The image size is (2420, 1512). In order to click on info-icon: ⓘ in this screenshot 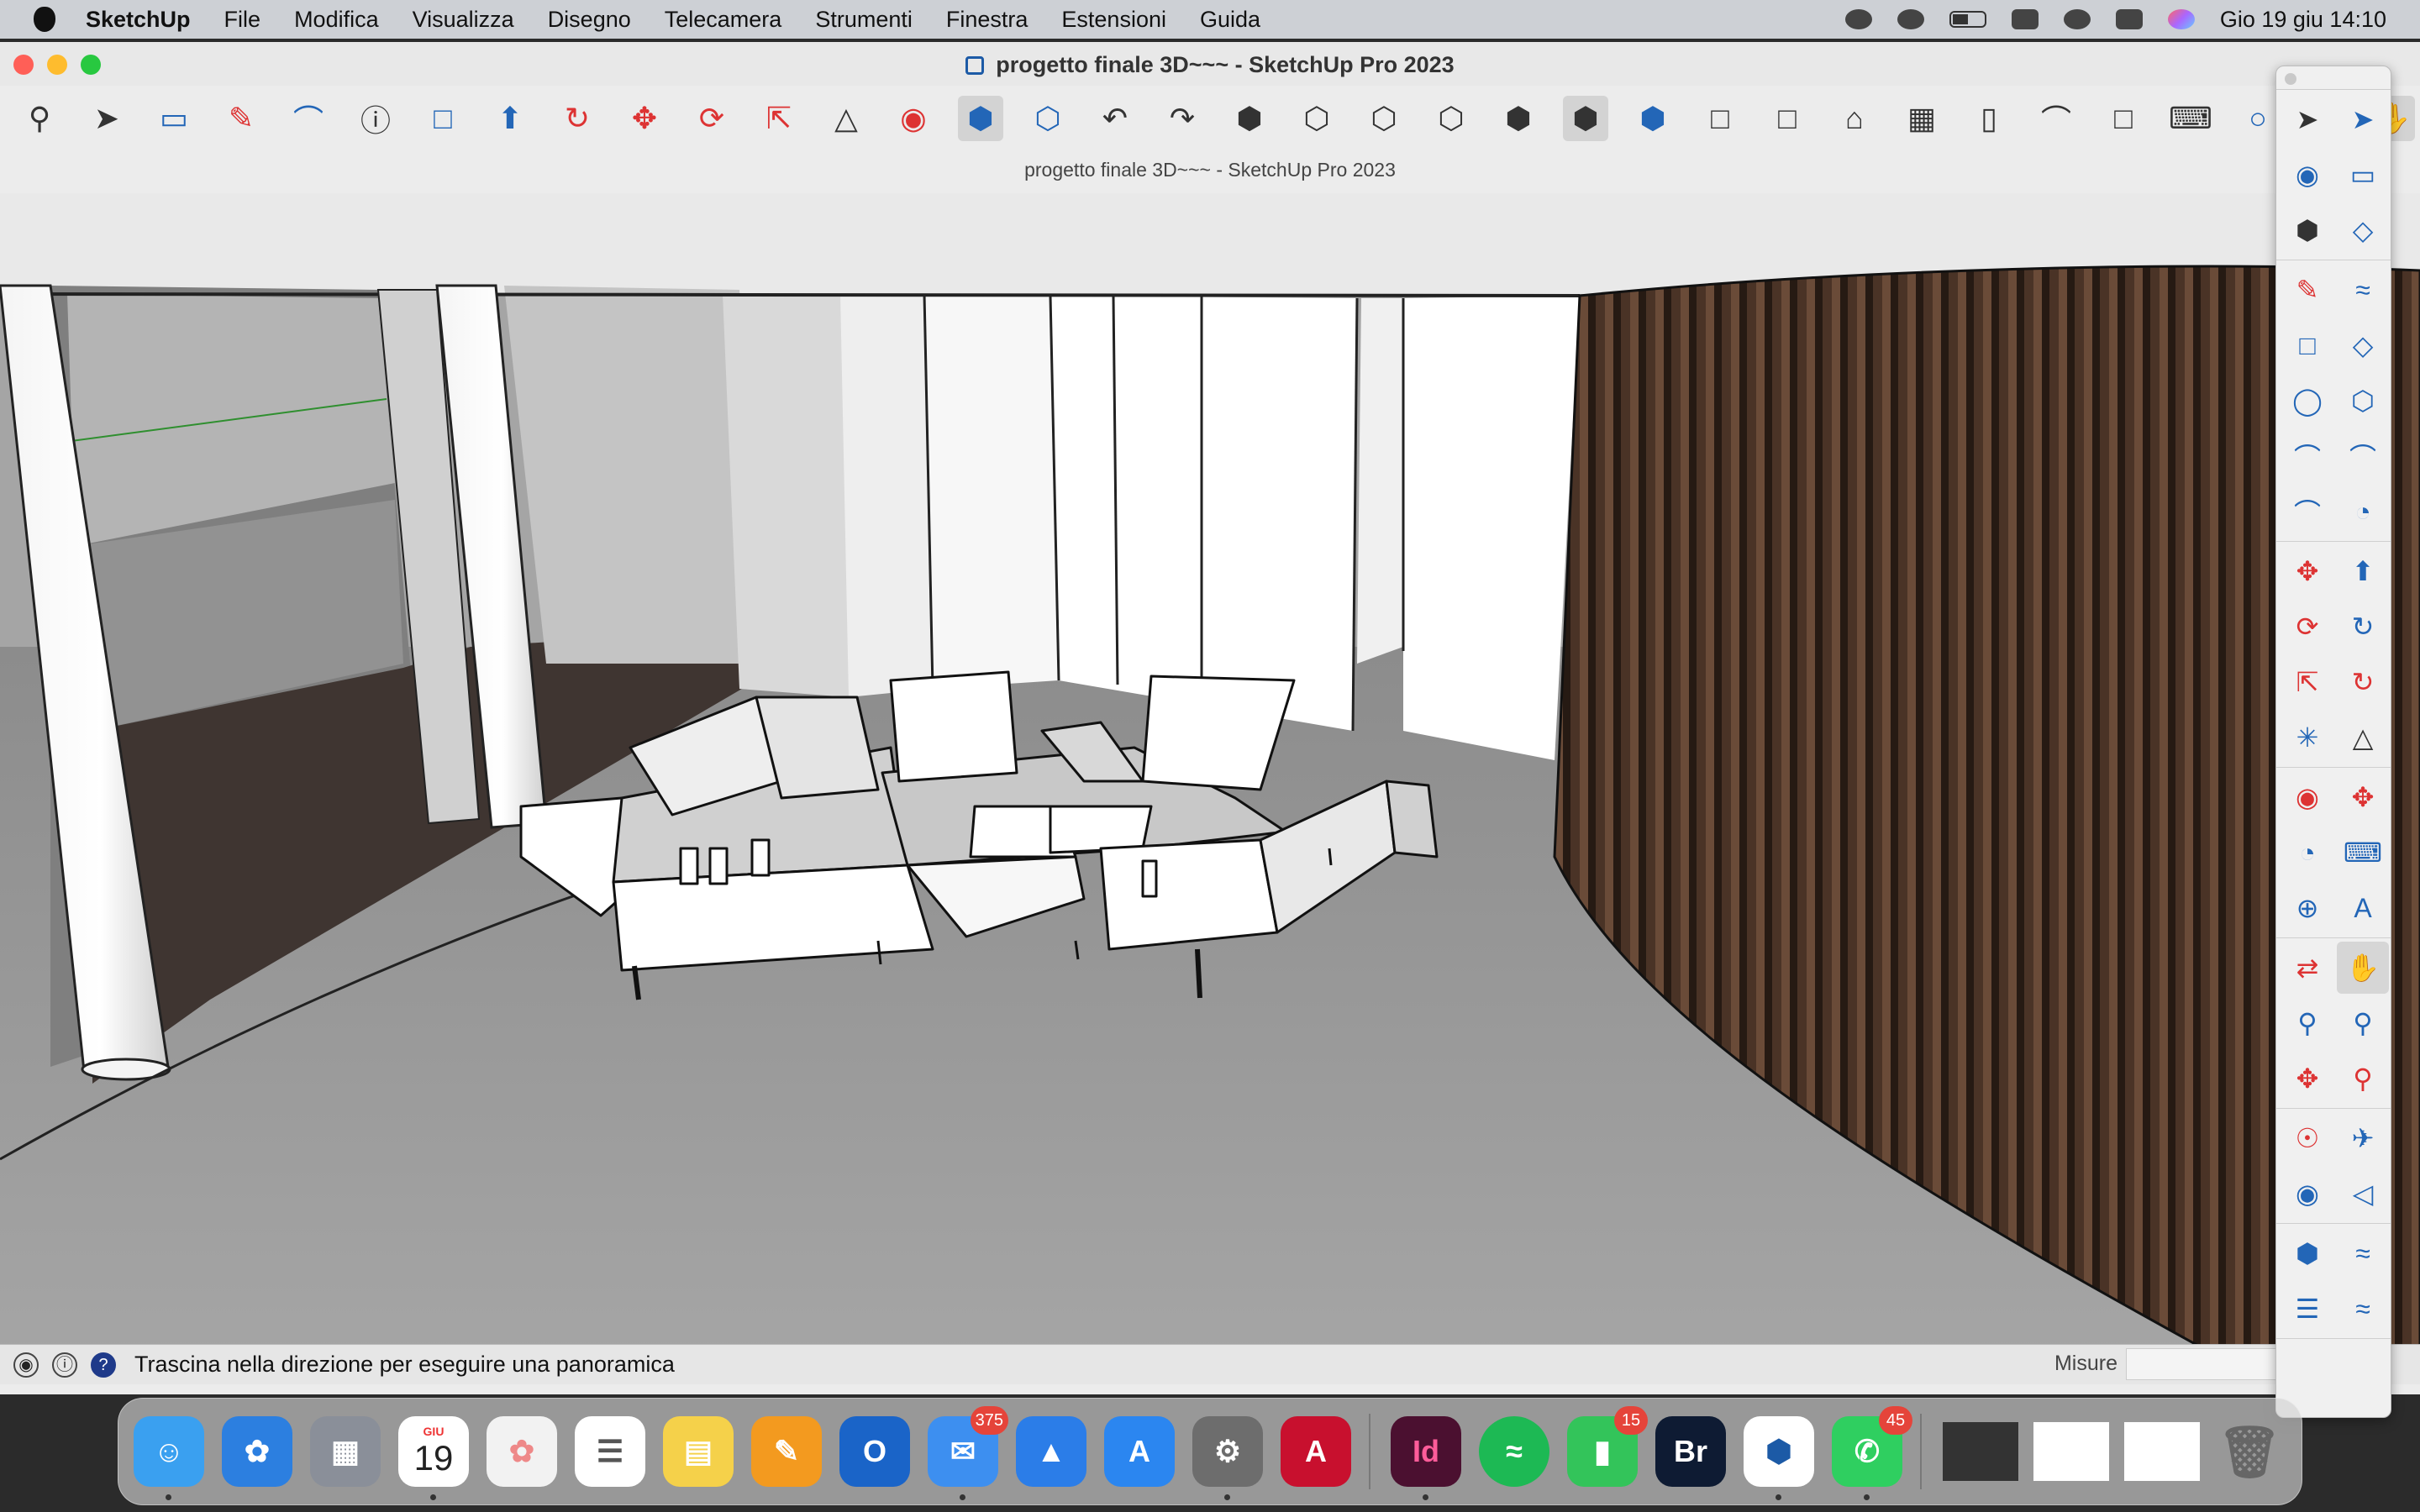, I will do `click(375, 118)`.